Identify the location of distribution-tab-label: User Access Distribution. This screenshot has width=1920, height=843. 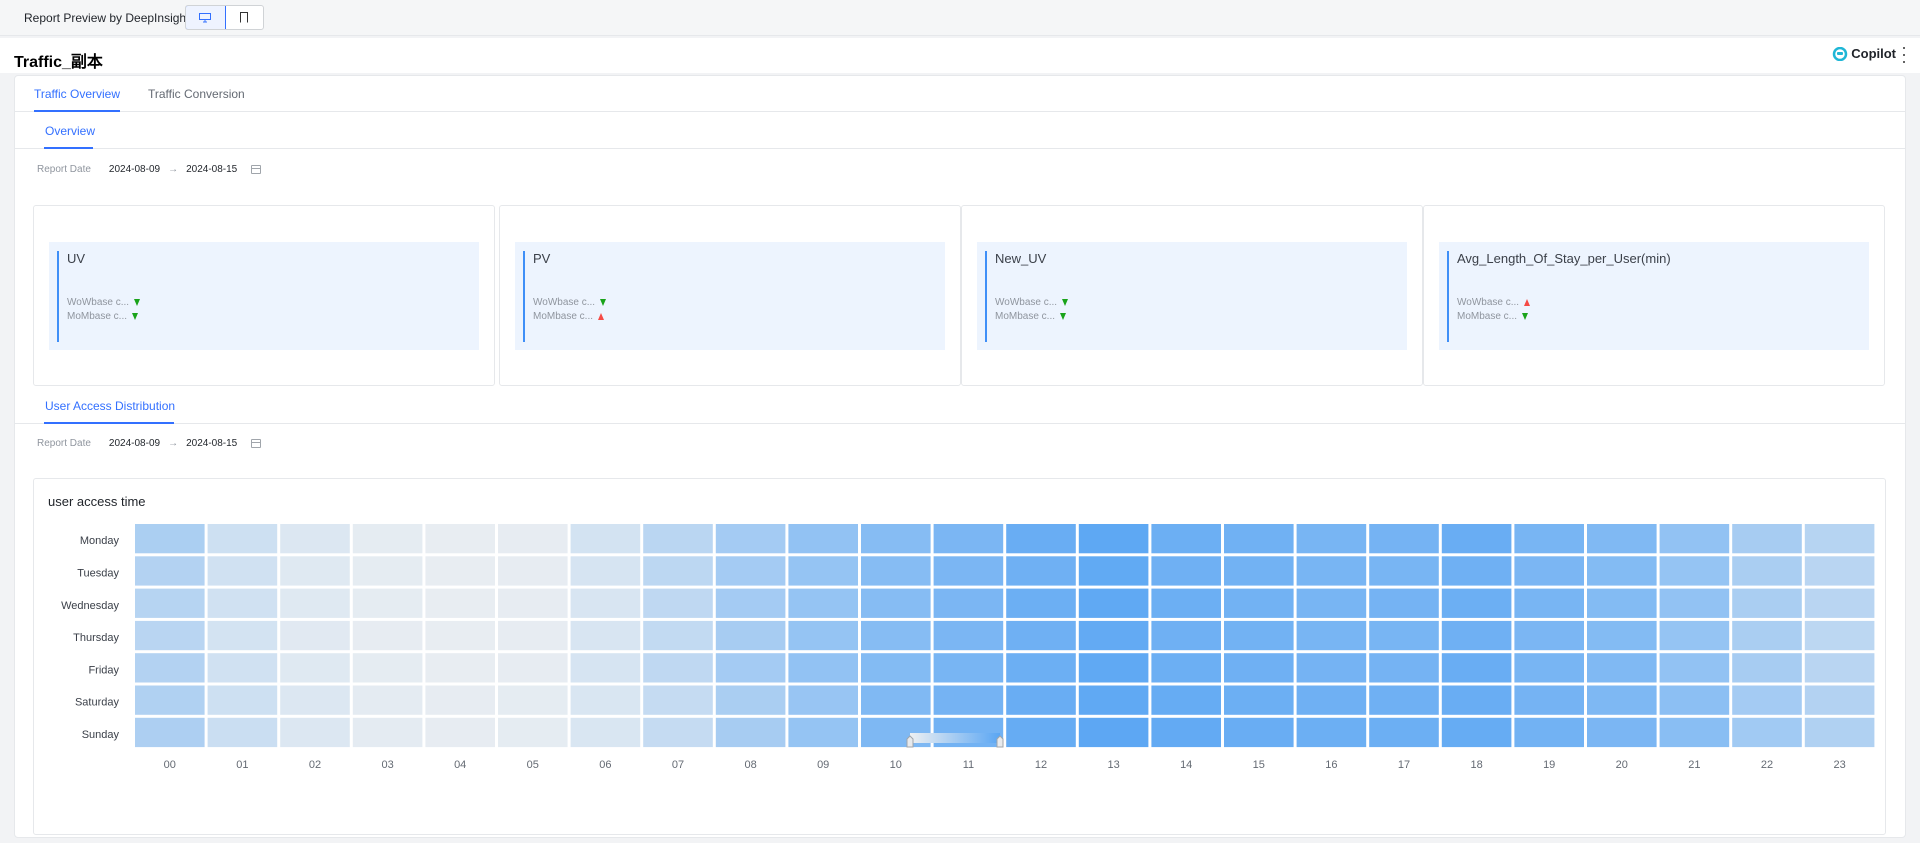
(110, 406).